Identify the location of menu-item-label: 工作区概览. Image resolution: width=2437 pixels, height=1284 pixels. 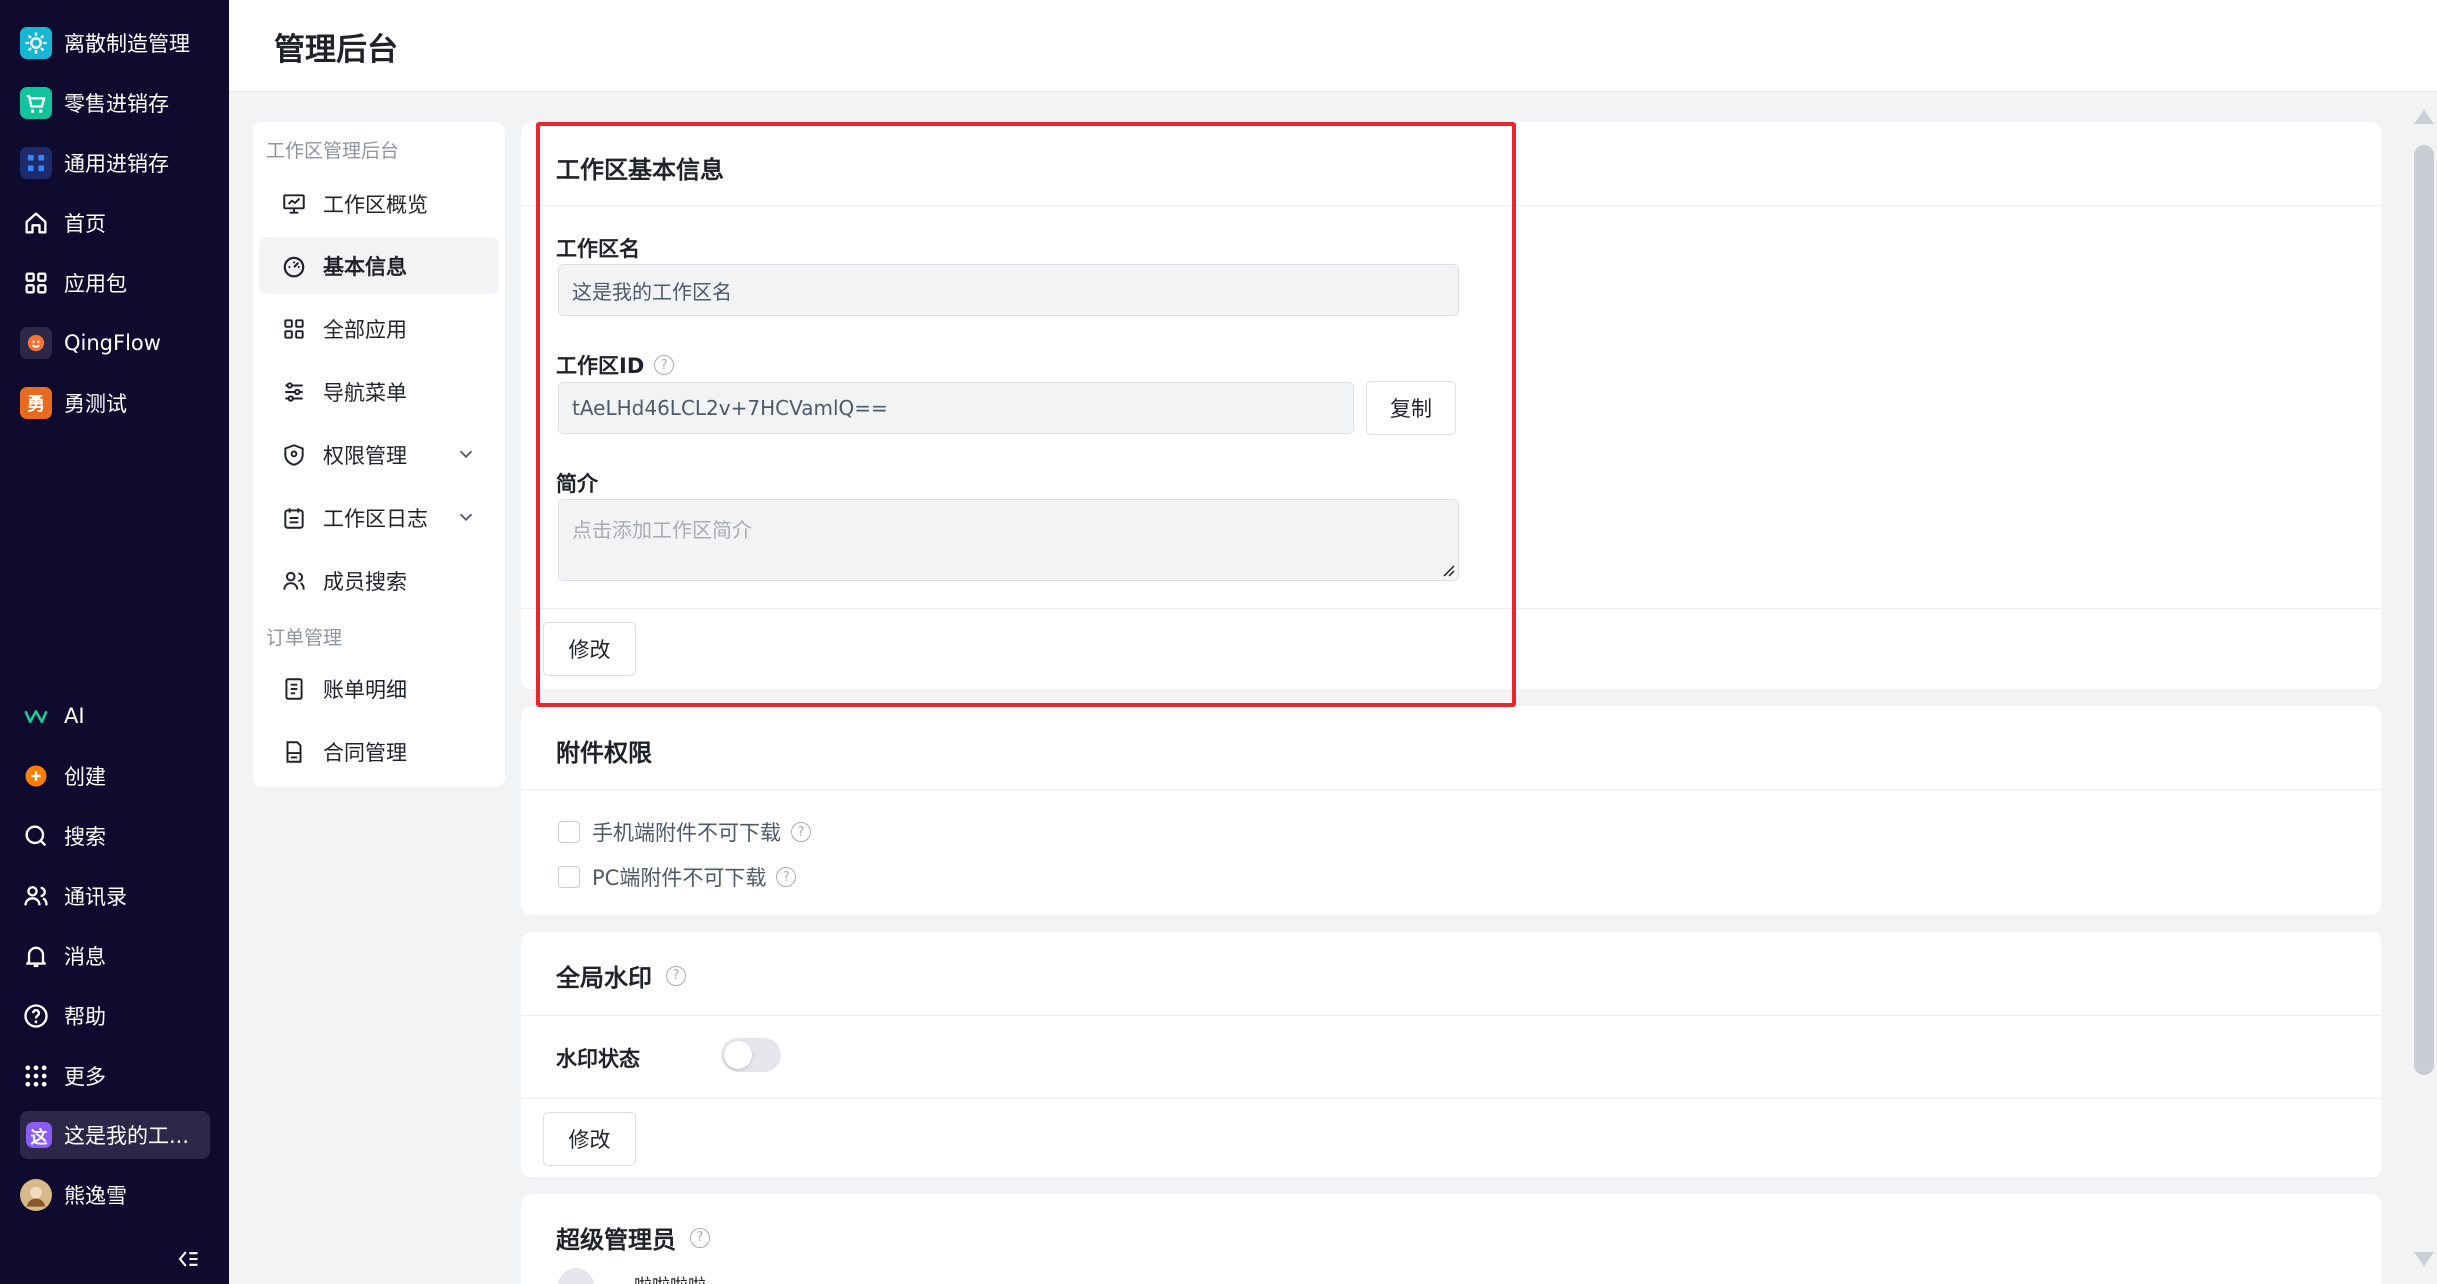
(375, 204).